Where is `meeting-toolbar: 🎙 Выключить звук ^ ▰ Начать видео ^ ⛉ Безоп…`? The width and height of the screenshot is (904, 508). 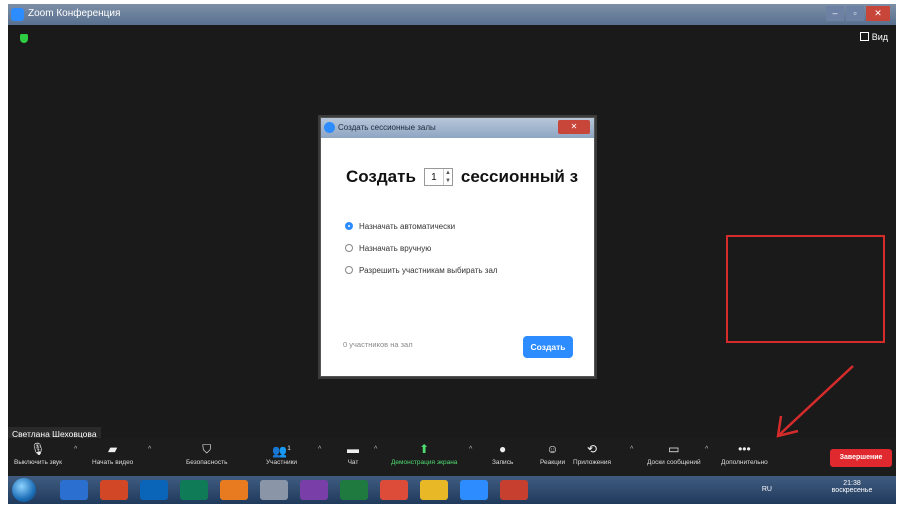 meeting-toolbar: 🎙 Выключить звук ^ ▰ Начать видео ^ ⛉ Безоп… is located at coordinates (452, 457).